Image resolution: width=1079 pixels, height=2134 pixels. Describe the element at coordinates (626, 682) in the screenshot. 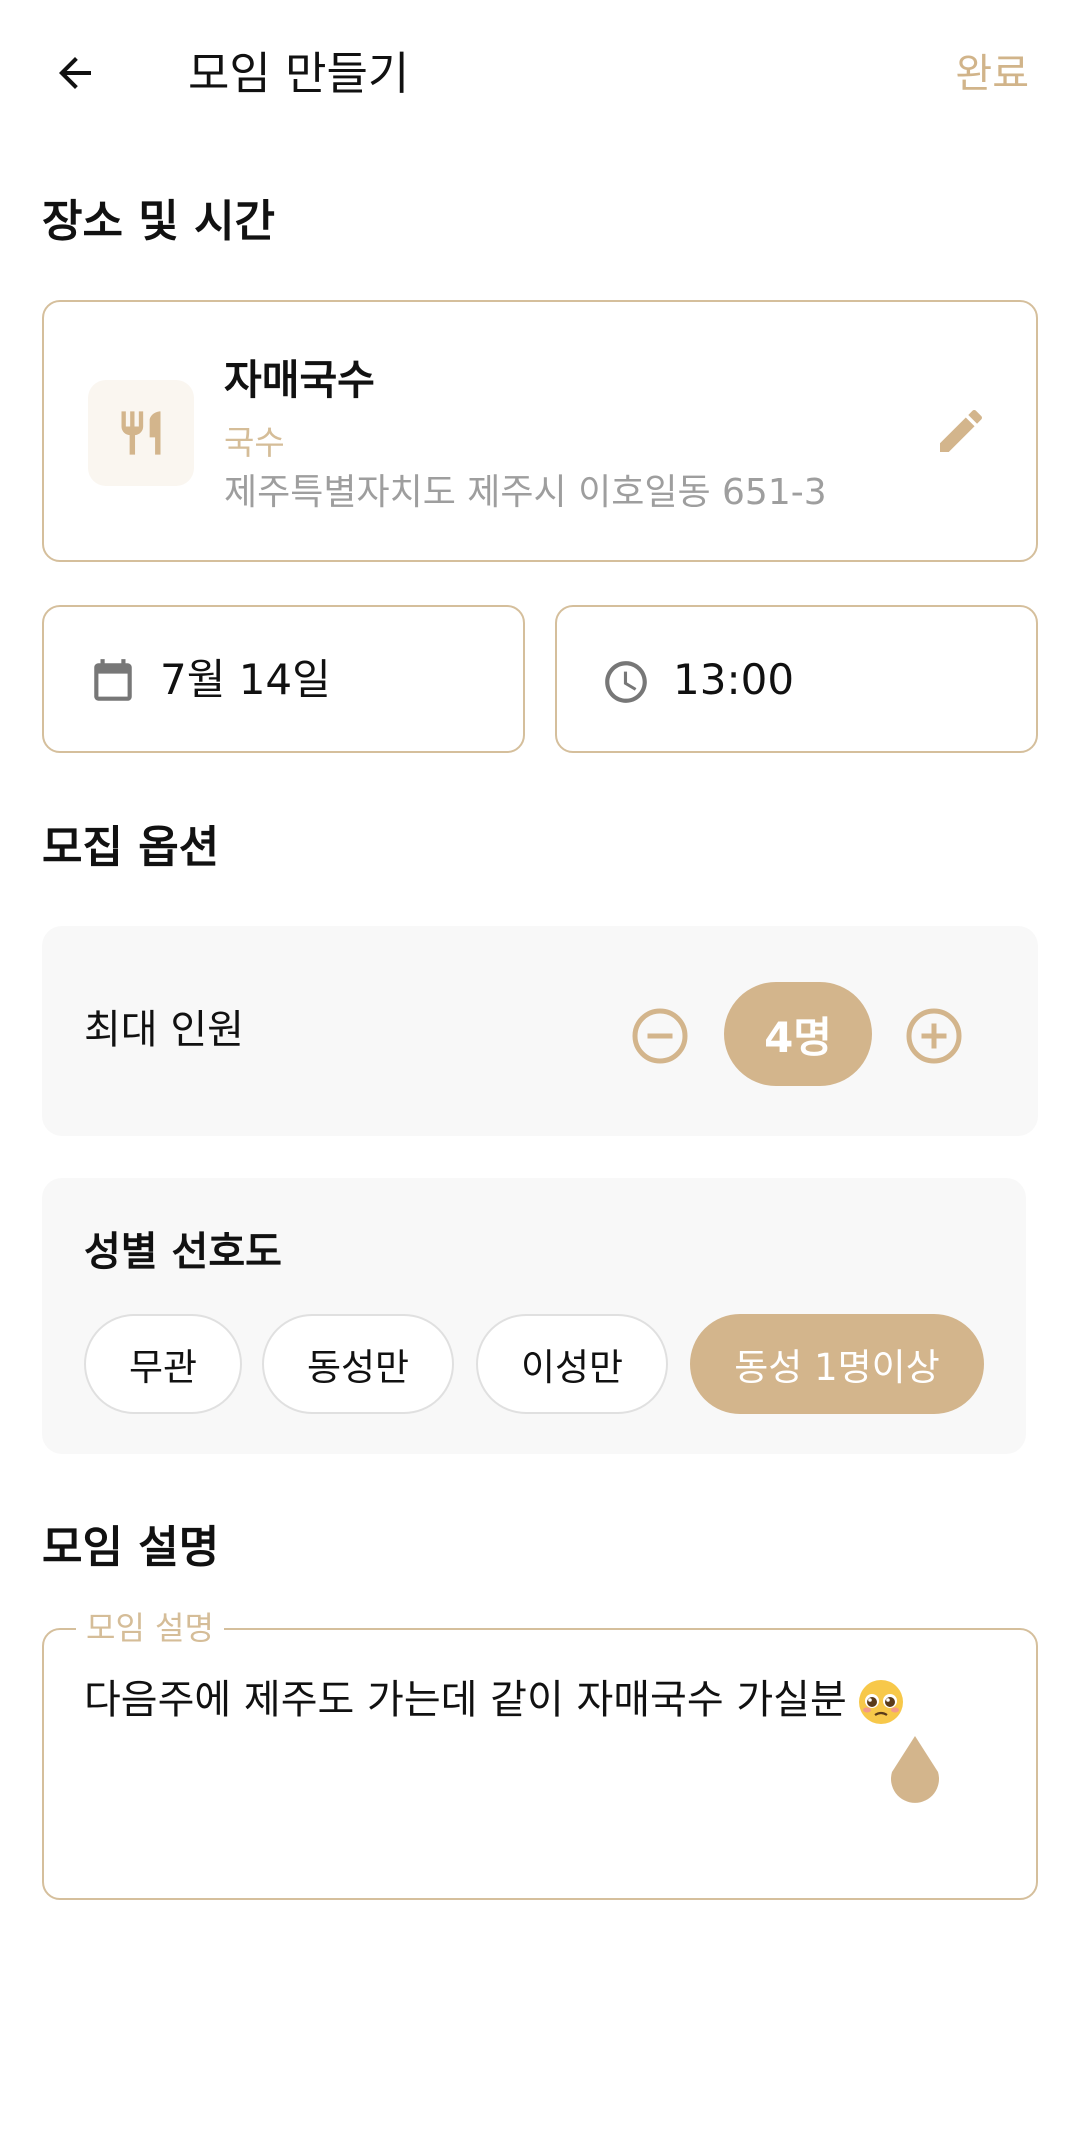

I see `clock-icon` at that location.